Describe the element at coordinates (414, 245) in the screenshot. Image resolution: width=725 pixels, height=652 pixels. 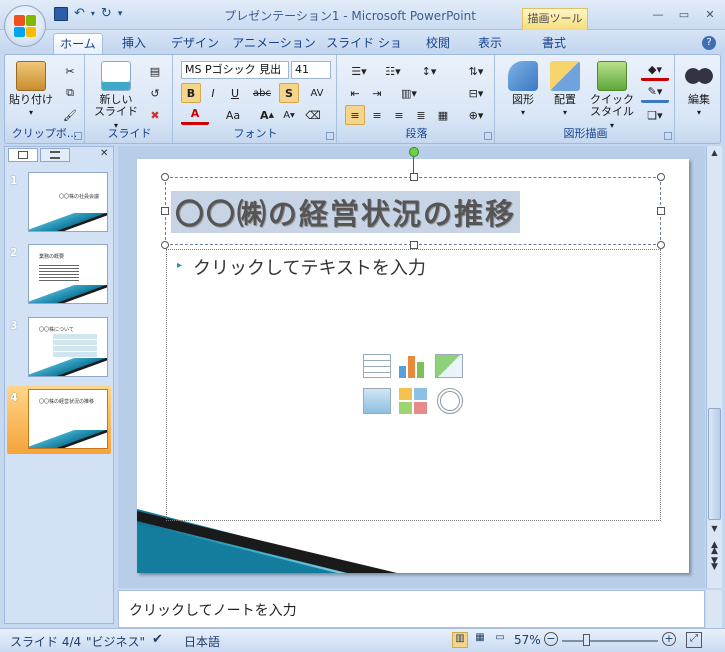
I see `resize-handle-b` at that location.